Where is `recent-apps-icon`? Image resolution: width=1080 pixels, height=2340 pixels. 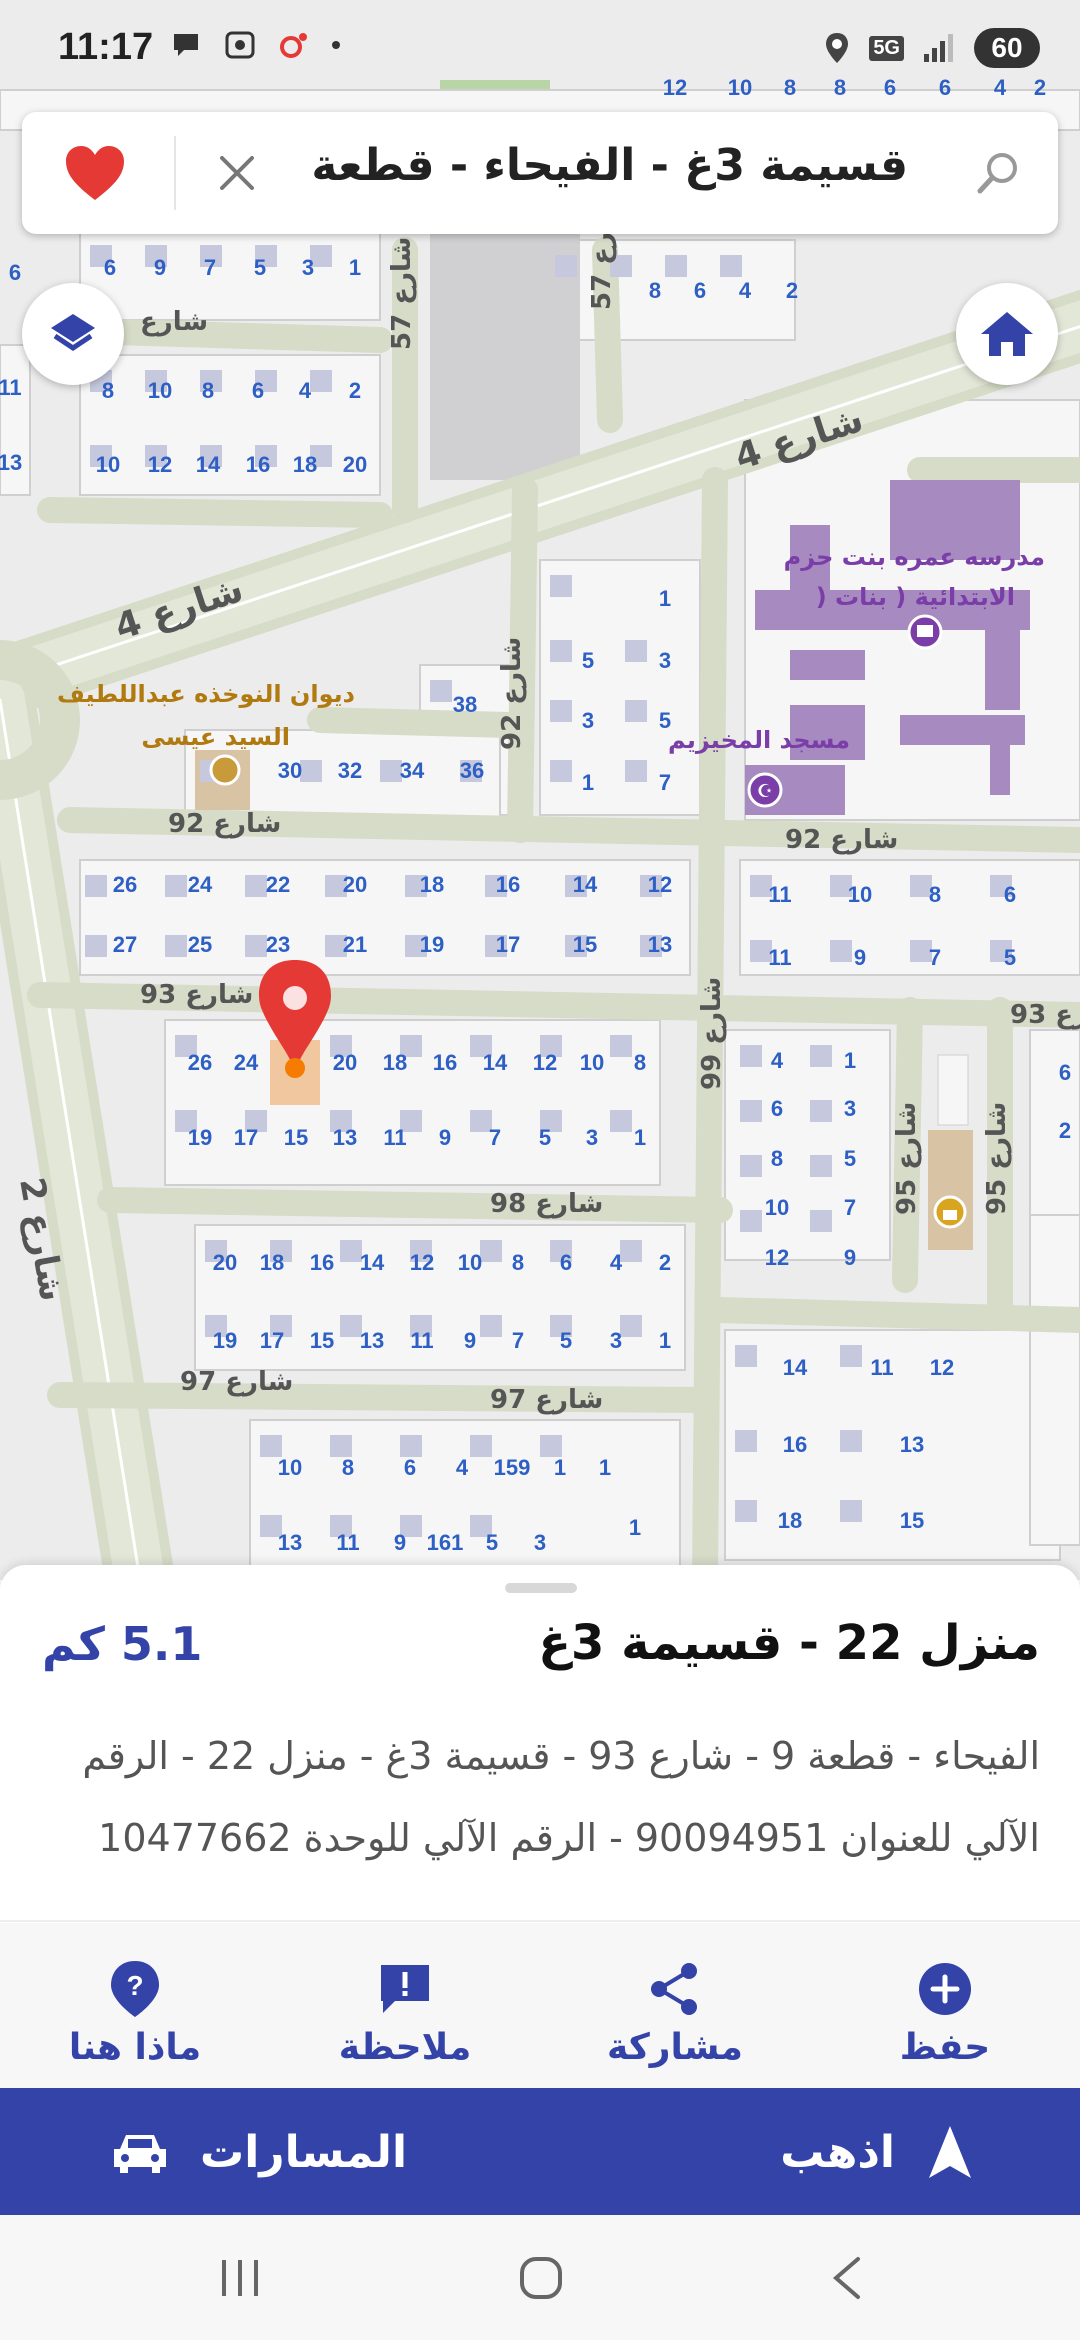 recent-apps-icon is located at coordinates (240, 2278).